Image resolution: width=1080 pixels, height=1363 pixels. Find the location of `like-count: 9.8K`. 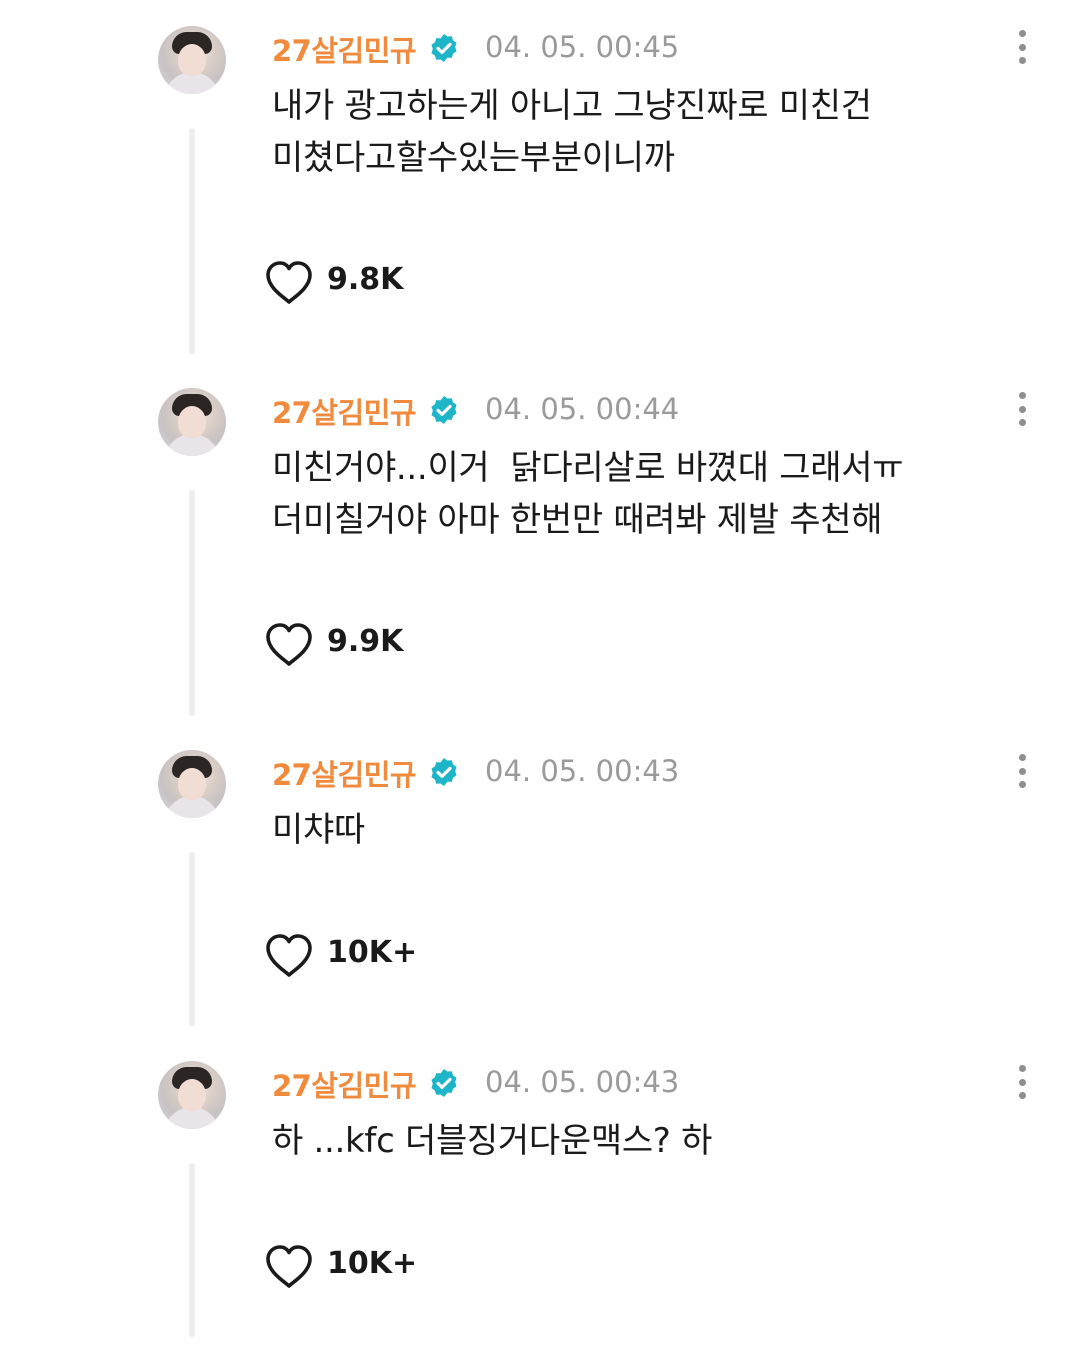

like-count: 9.8K is located at coordinates (365, 279).